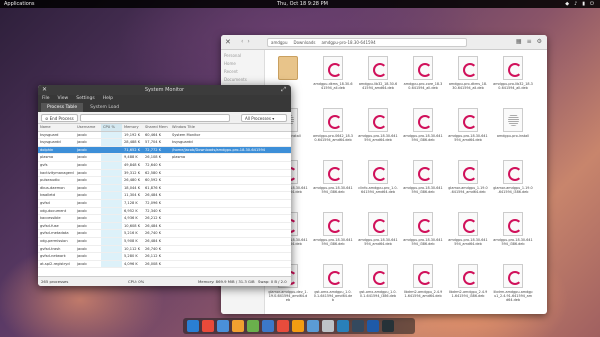 The width and height of the screenshot is (600, 337). What do you see at coordinates (242, 73) in the screenshot?
I see `sidebar-item: Recent` at bounding box center [242, 73].